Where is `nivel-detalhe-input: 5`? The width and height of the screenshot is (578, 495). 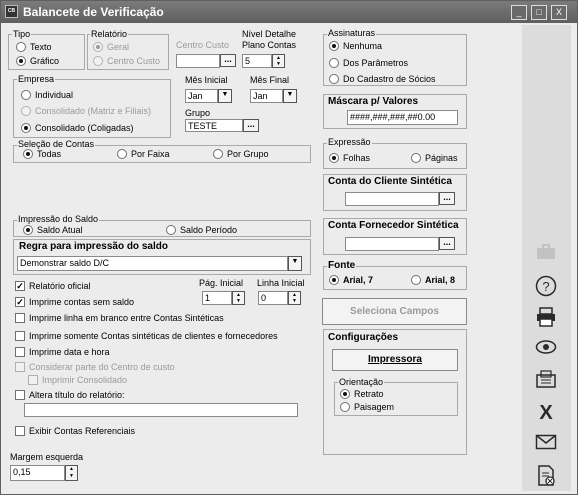
nivel-detalhe-input: 5 is located at coordinates (257, 61).